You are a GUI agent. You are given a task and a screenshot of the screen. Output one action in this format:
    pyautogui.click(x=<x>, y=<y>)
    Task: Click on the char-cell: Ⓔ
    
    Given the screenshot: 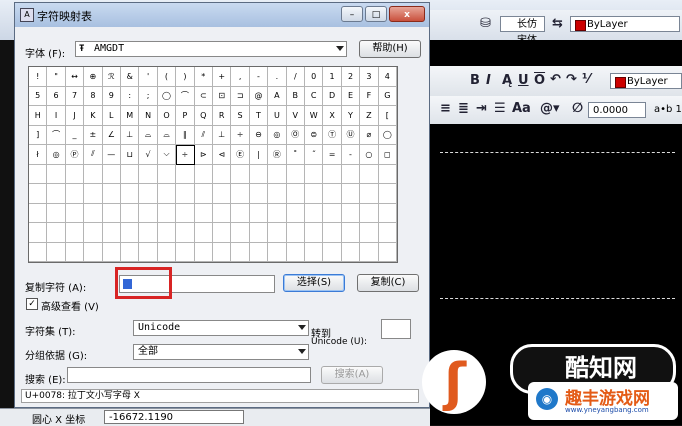 What is the action you would take?
    pyautogui.click(x=240, y=155)
    